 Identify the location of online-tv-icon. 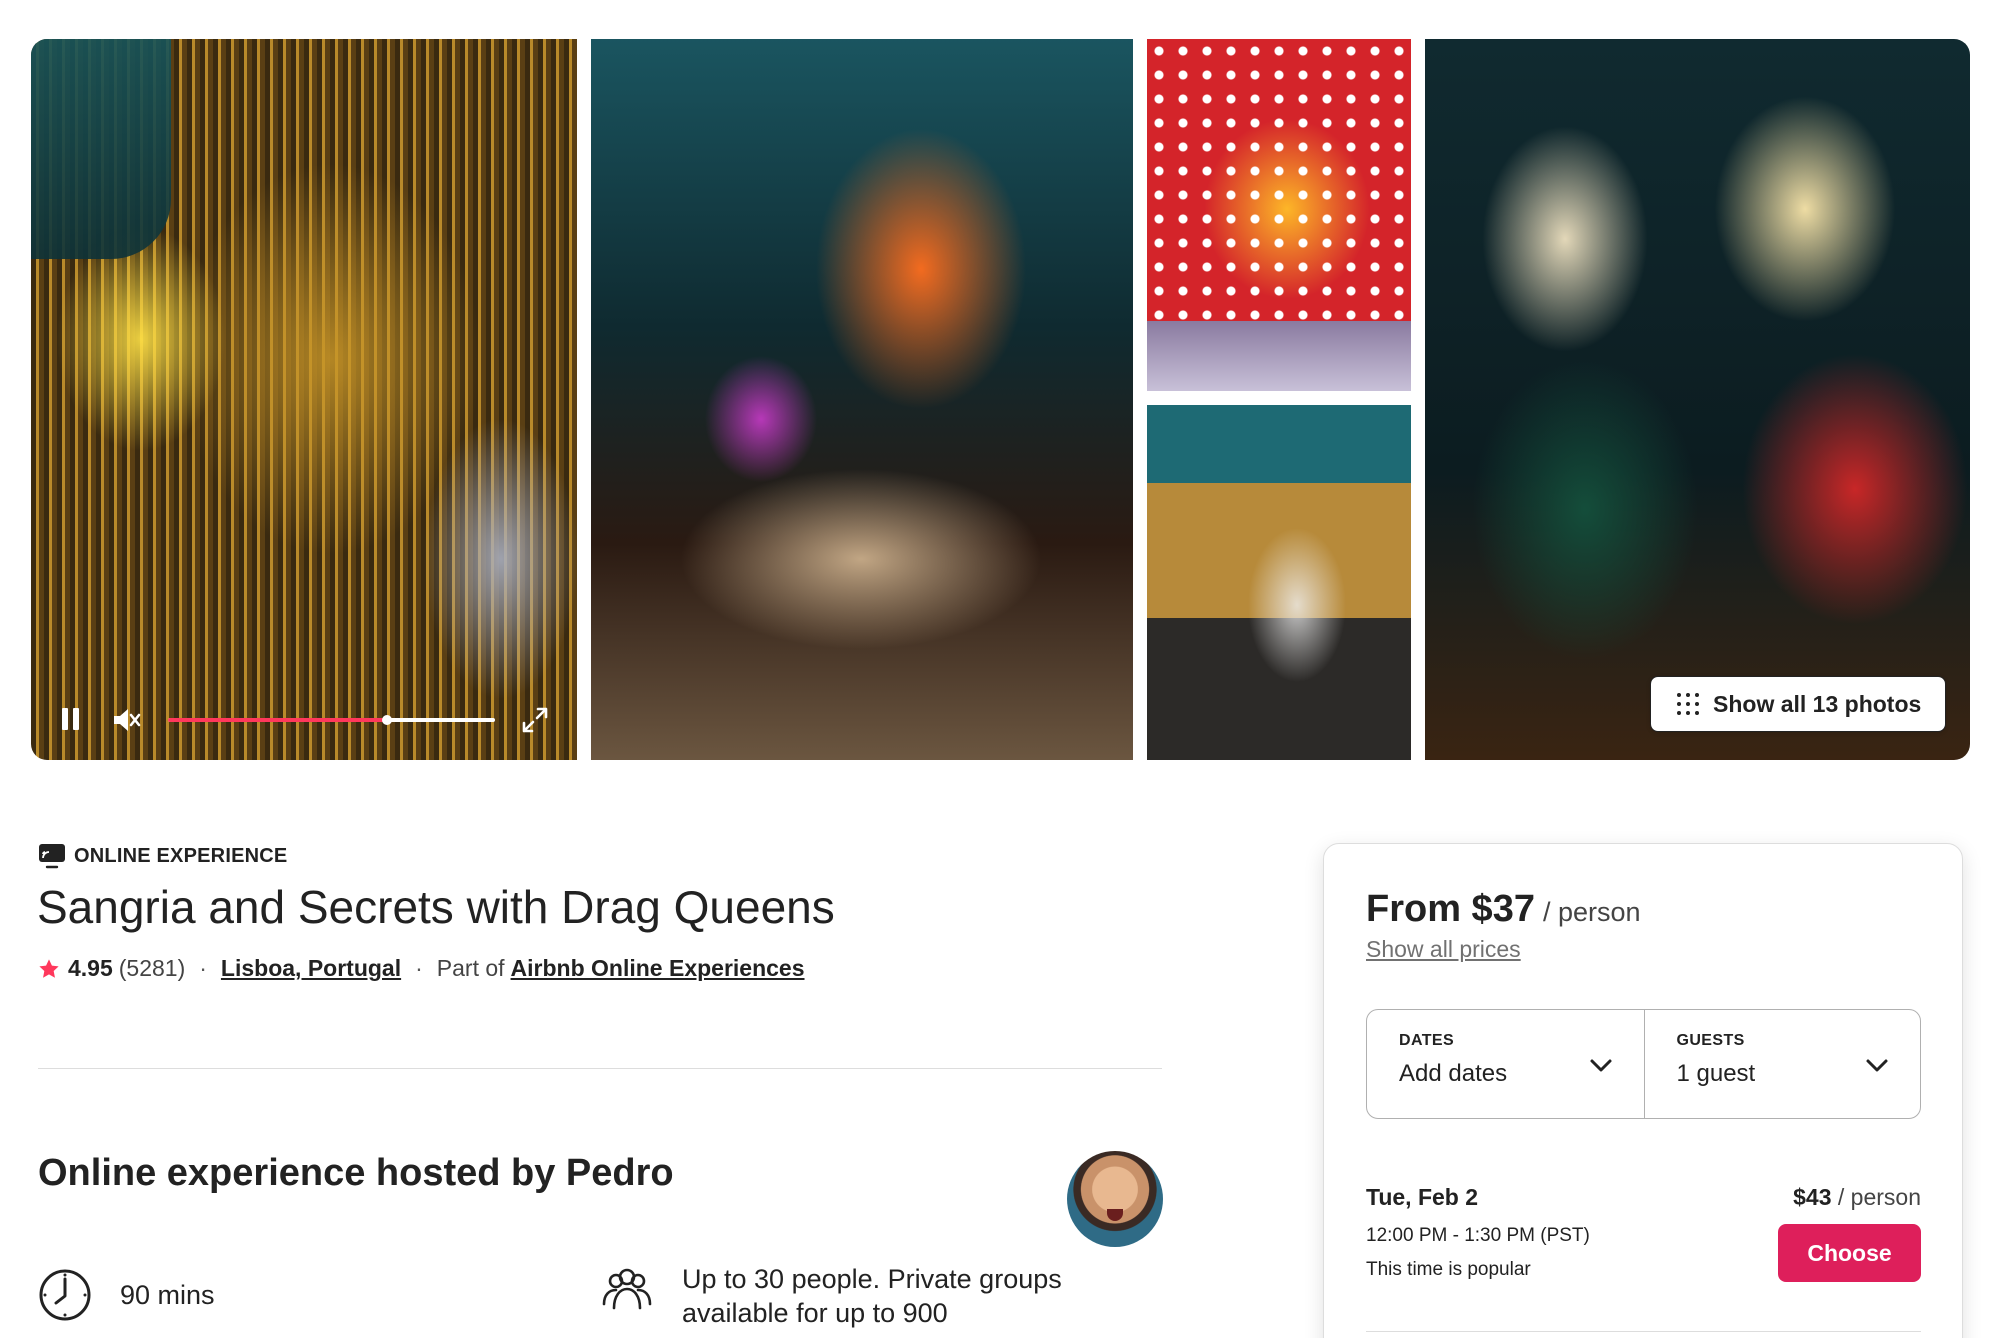
(52, 856).